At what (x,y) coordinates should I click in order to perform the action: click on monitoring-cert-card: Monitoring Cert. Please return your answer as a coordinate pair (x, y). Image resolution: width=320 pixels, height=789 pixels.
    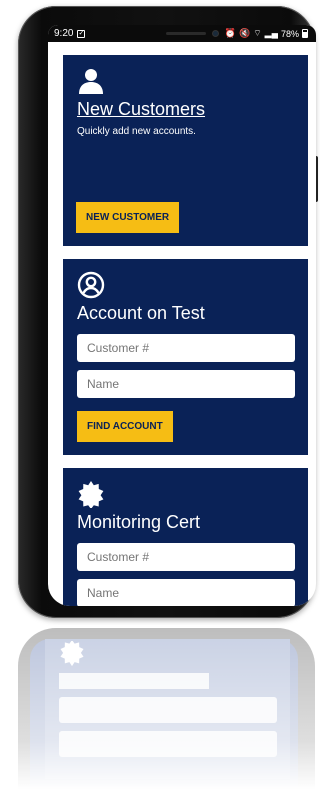
    Looking at the image, I should click on (185, 537).